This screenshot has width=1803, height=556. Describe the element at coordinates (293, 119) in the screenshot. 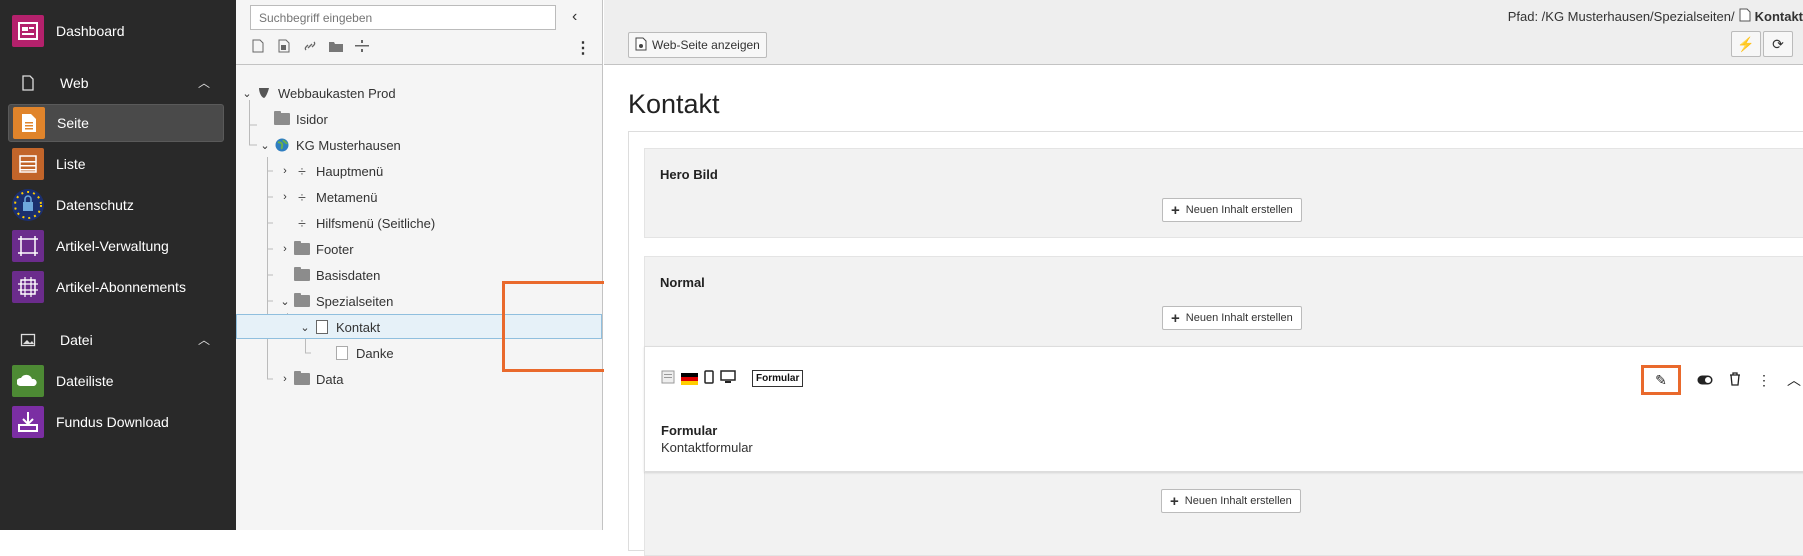

I see `tree-node-isidor: Isidor` at that location.